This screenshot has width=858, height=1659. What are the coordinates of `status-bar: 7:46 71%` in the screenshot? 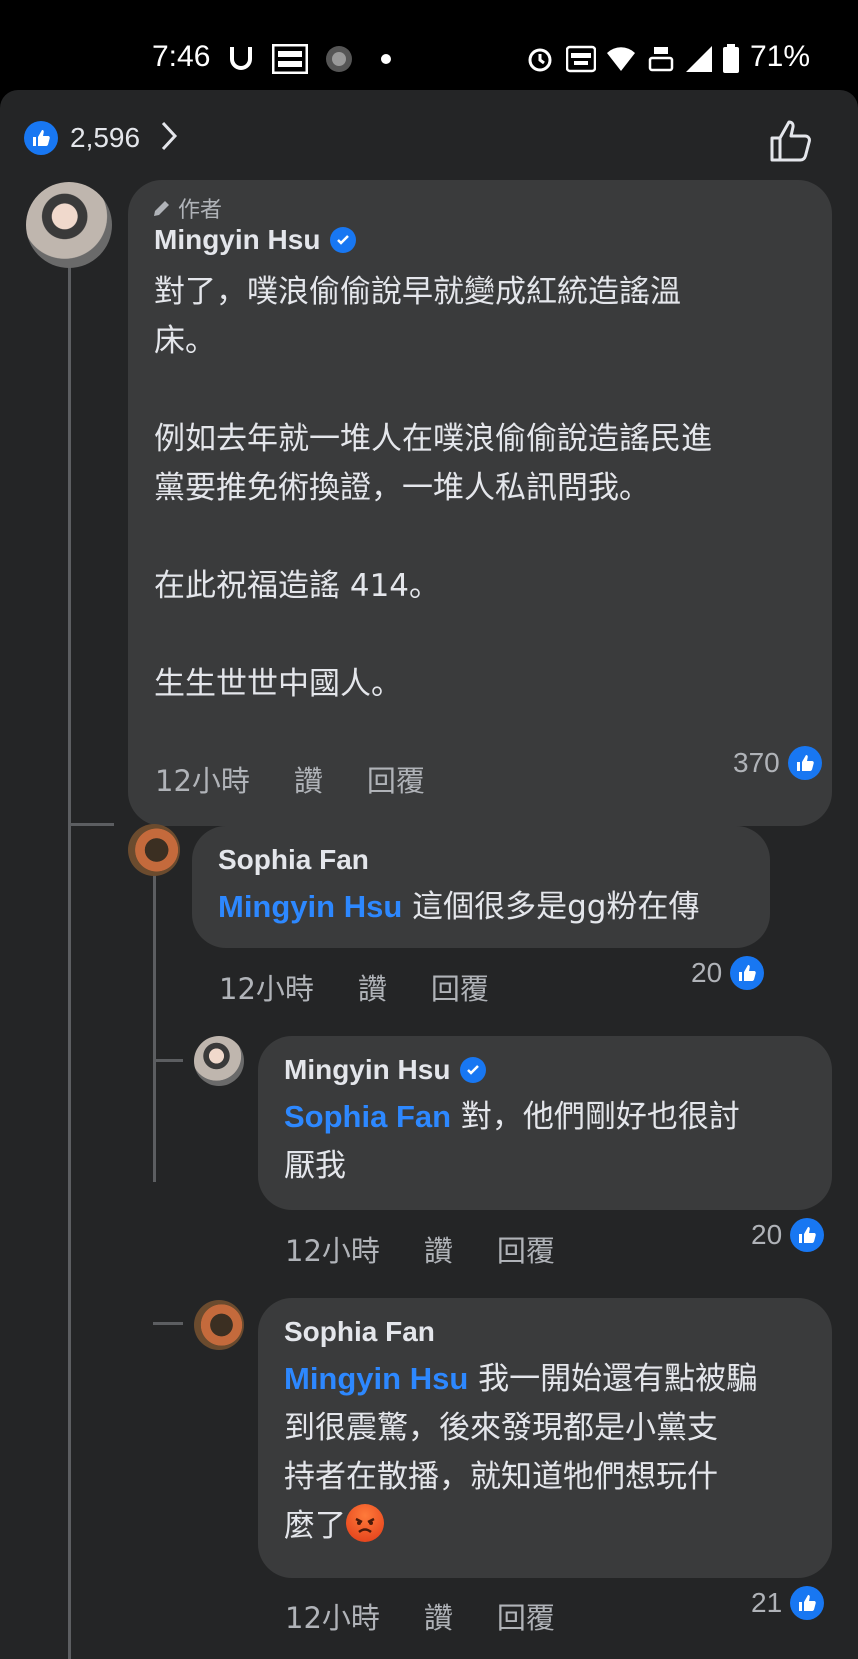 It's located at (429, 45).